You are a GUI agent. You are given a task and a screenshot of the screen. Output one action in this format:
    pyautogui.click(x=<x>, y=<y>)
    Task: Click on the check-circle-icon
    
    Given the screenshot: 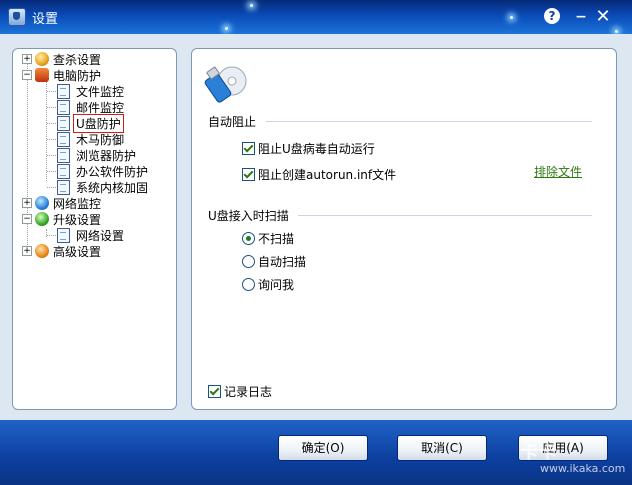 What is the action you would take?
    pyautogui.click(x=42, y=219)
    